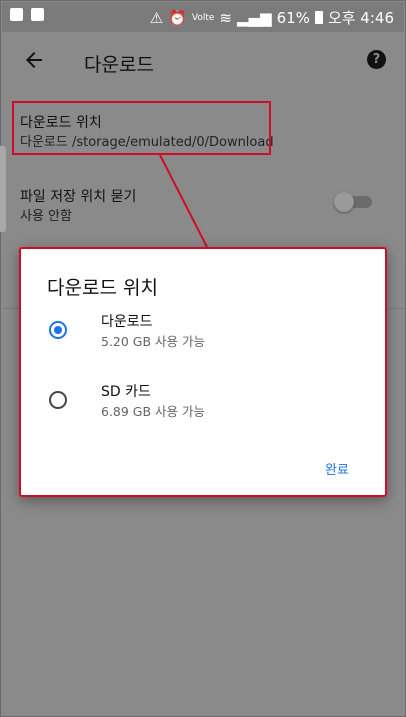  I want to click on done-button: 완료, so click(337, 468).